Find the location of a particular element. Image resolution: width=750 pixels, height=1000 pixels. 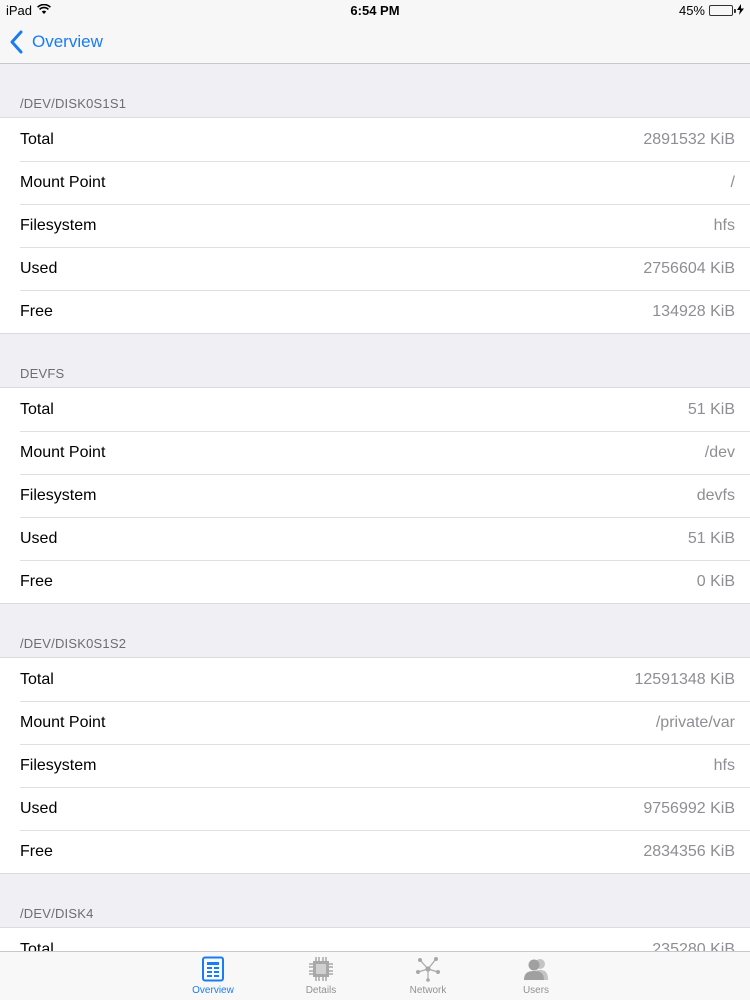

status-time: 6:54 PM is located at coordinates (375, 10).